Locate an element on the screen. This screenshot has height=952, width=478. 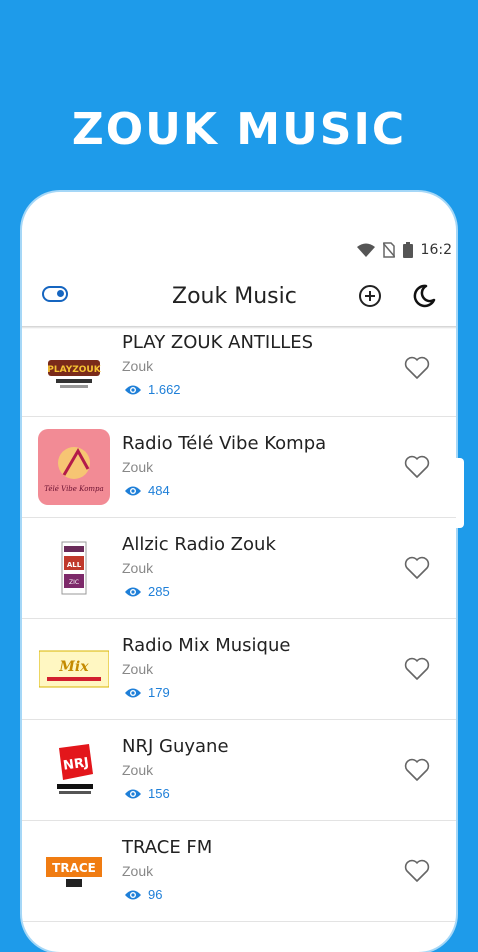
view-count: 1.662 is located at coordinates (152, 389).